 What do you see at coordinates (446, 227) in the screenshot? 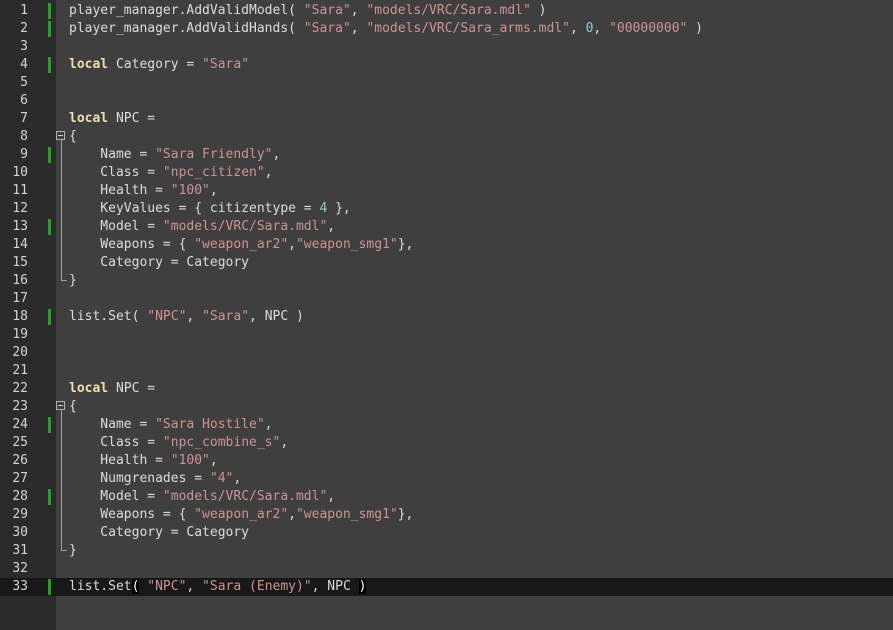
I see `code-line: 13 Model = "models/VRC/Sara.mdl",` at bounding box center [446, 227].